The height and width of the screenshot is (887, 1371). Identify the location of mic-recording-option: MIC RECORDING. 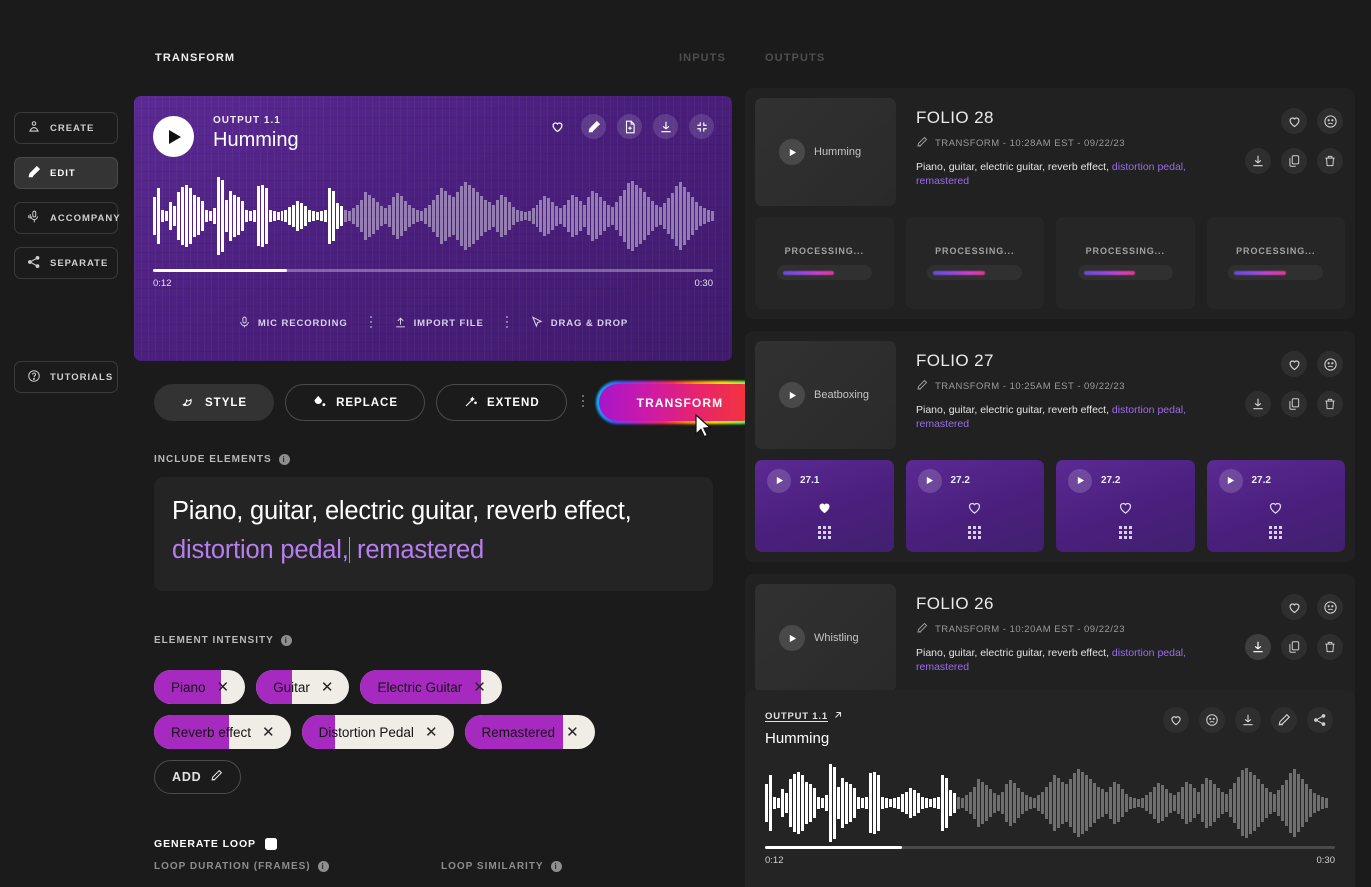
(293, 324).